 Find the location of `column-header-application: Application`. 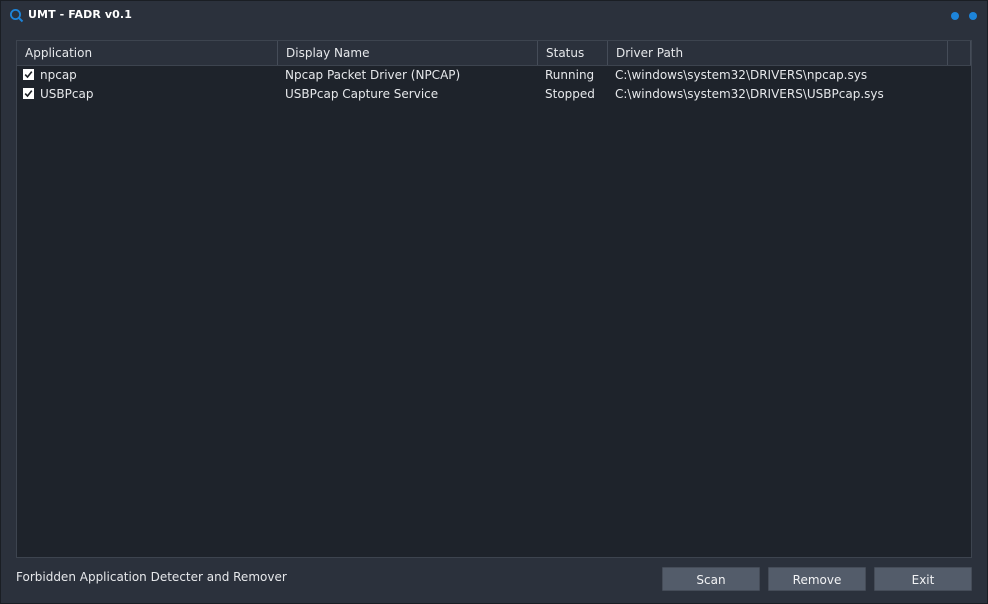

column-header-application: Application is located at coordinates (147, 53).